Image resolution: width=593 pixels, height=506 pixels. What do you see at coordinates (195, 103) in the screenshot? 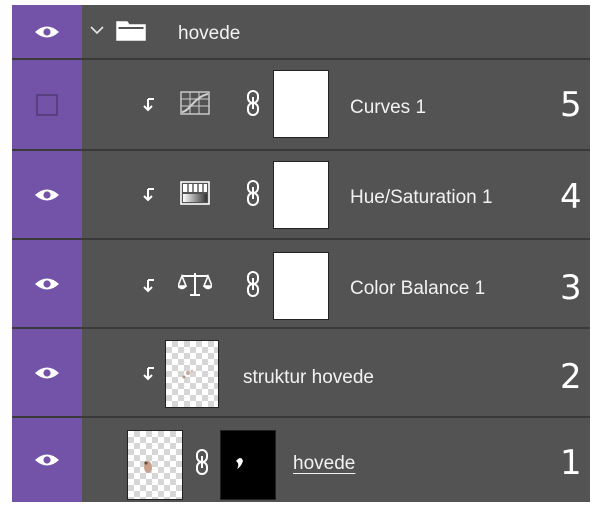
I see `curves-adjustment-icon` at bounding box center [195, 103].